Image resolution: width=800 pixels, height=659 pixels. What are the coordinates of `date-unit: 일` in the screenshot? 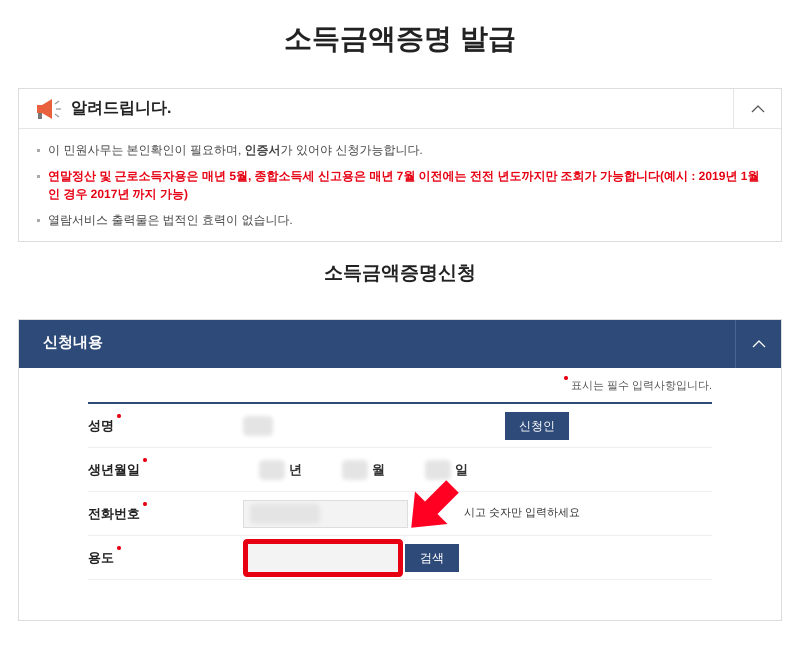 It's located at (461, 469).